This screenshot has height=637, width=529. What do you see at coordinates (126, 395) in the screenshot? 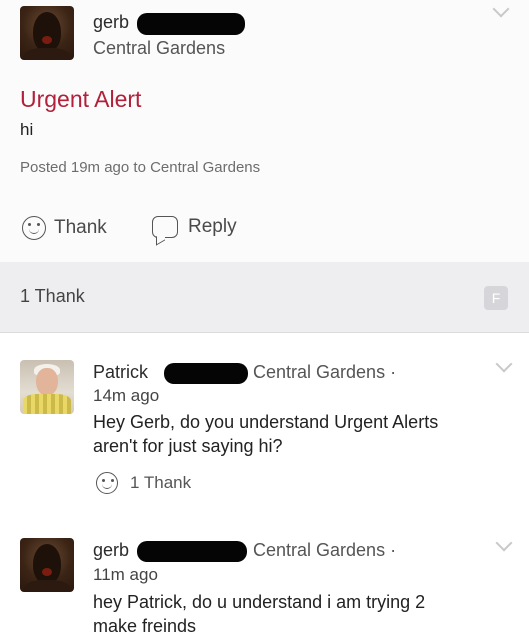
I see `reply-time: 14m ago` at bounding box center [126, 395].